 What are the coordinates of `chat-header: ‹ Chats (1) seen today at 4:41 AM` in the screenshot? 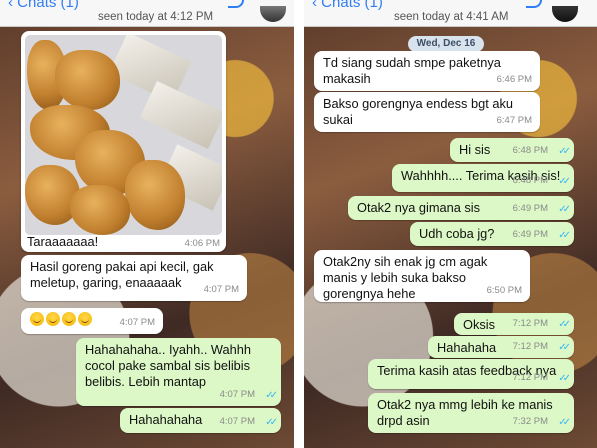 It's located at (450, 13).